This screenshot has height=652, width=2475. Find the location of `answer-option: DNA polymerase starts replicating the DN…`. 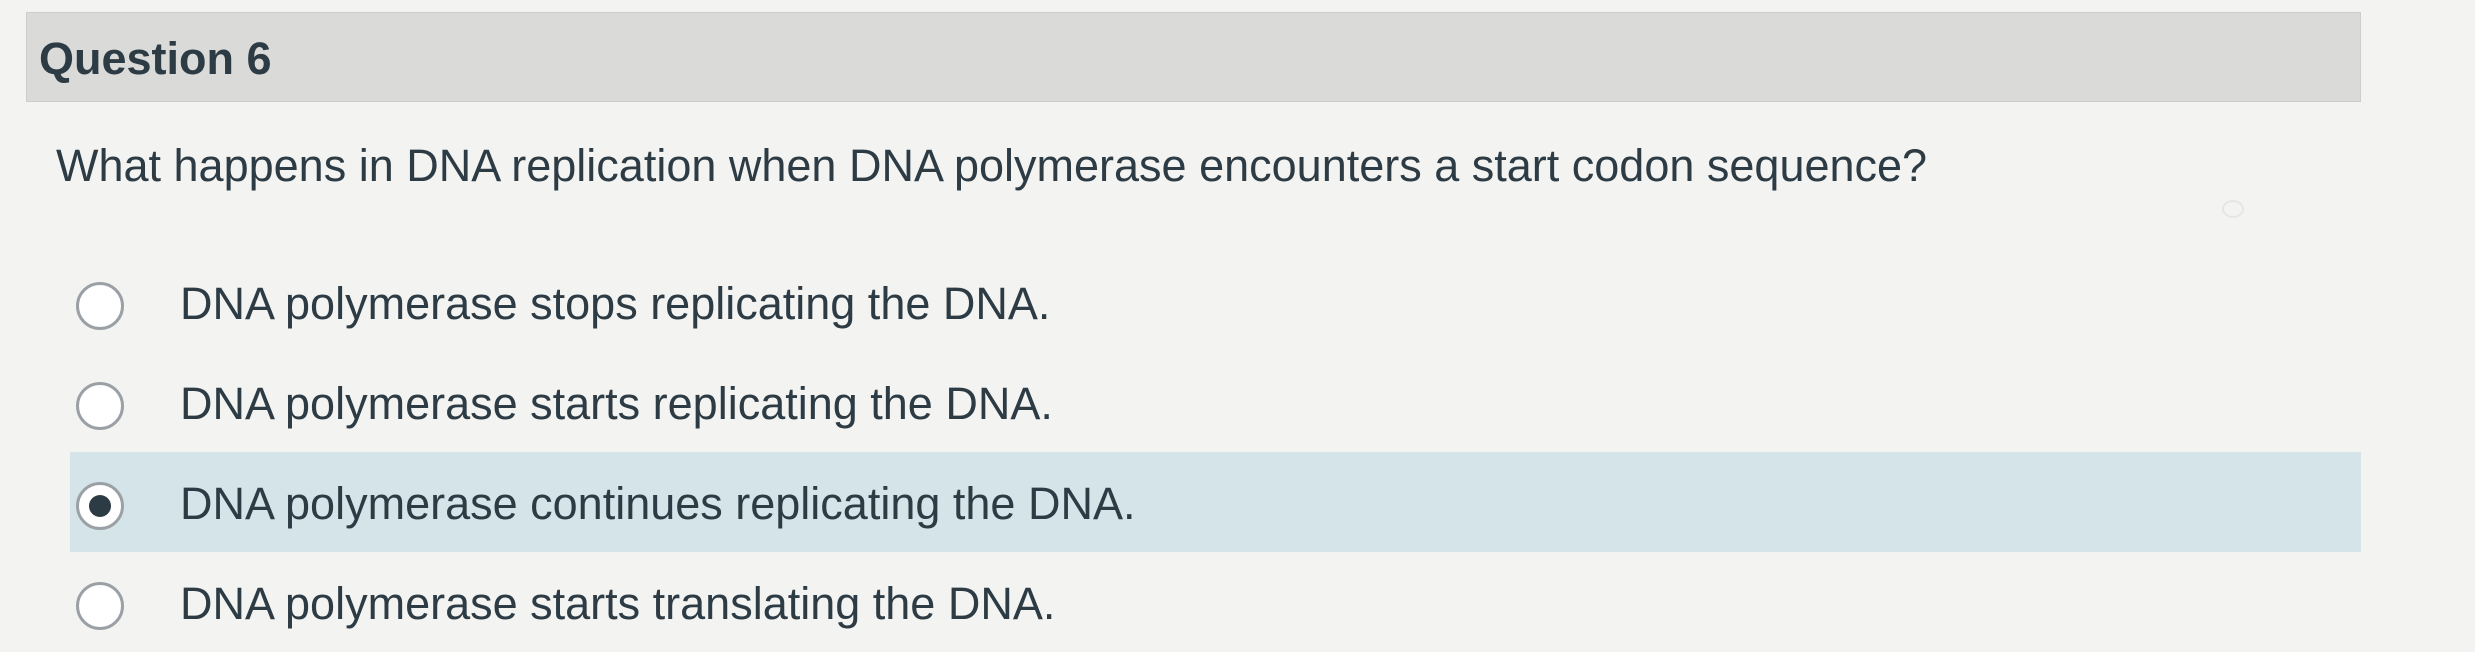

answer-option: DNA polymerase starts replicating the DN… is located at coordinates (1215, 402).